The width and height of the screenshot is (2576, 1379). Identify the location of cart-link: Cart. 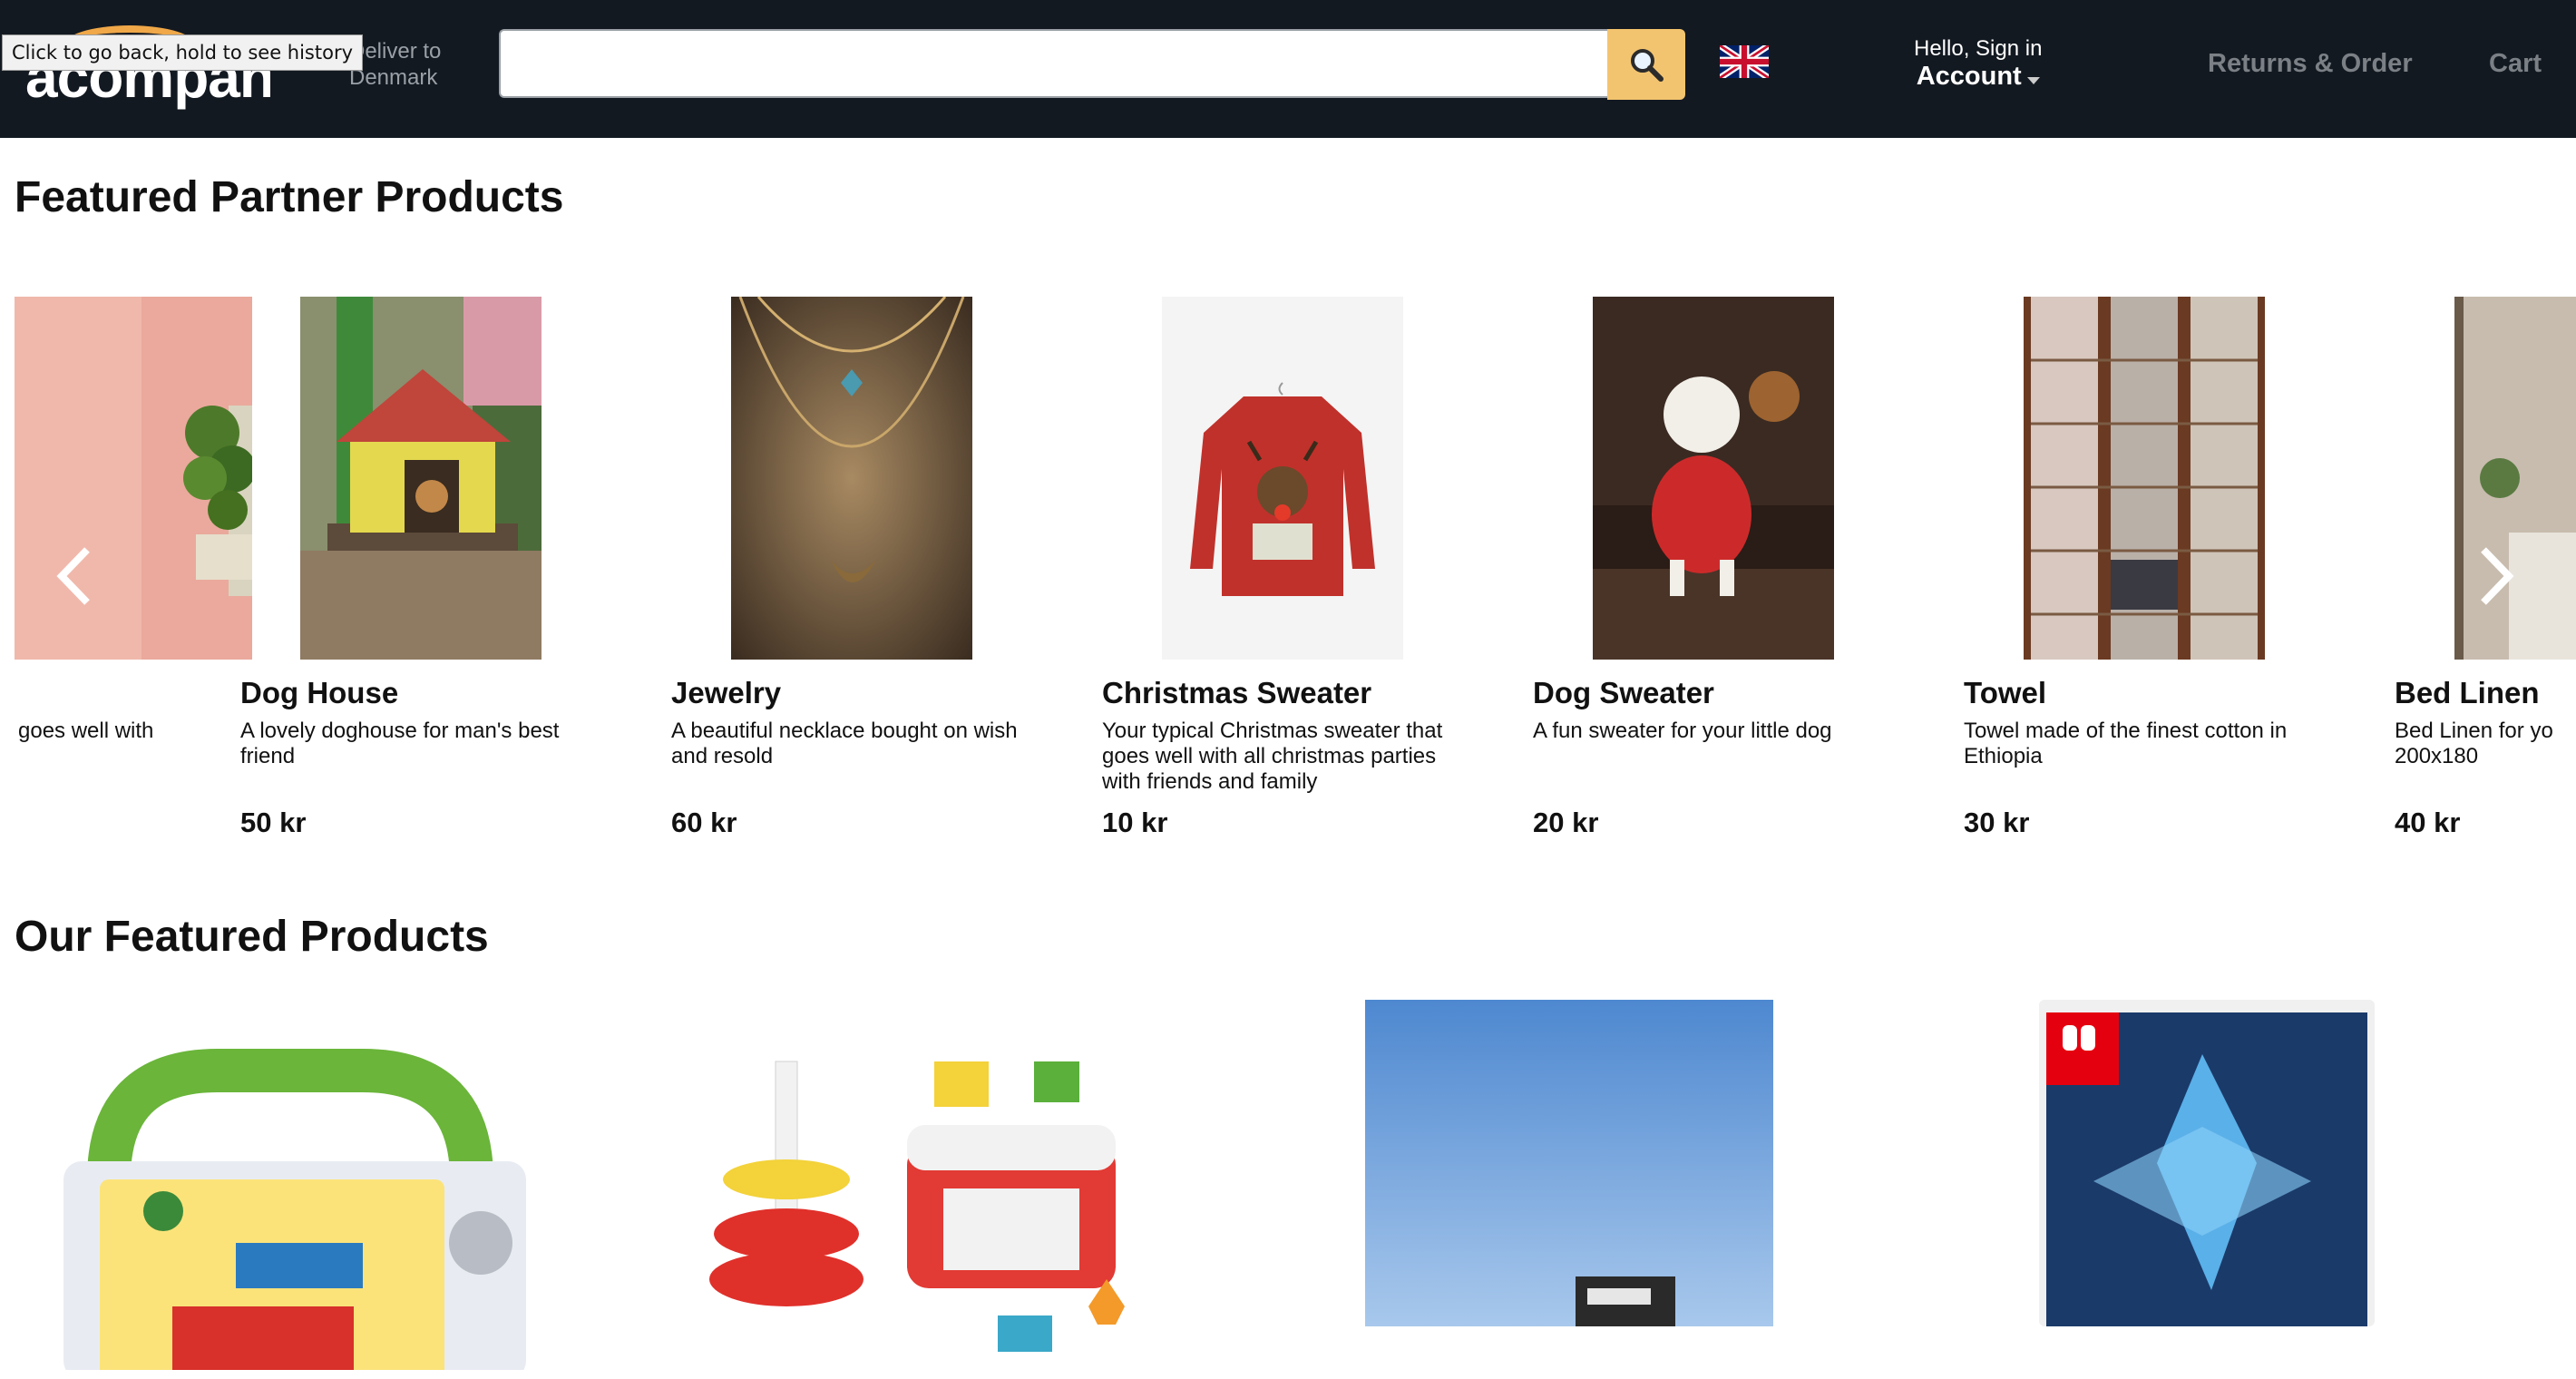
(2515, 64).